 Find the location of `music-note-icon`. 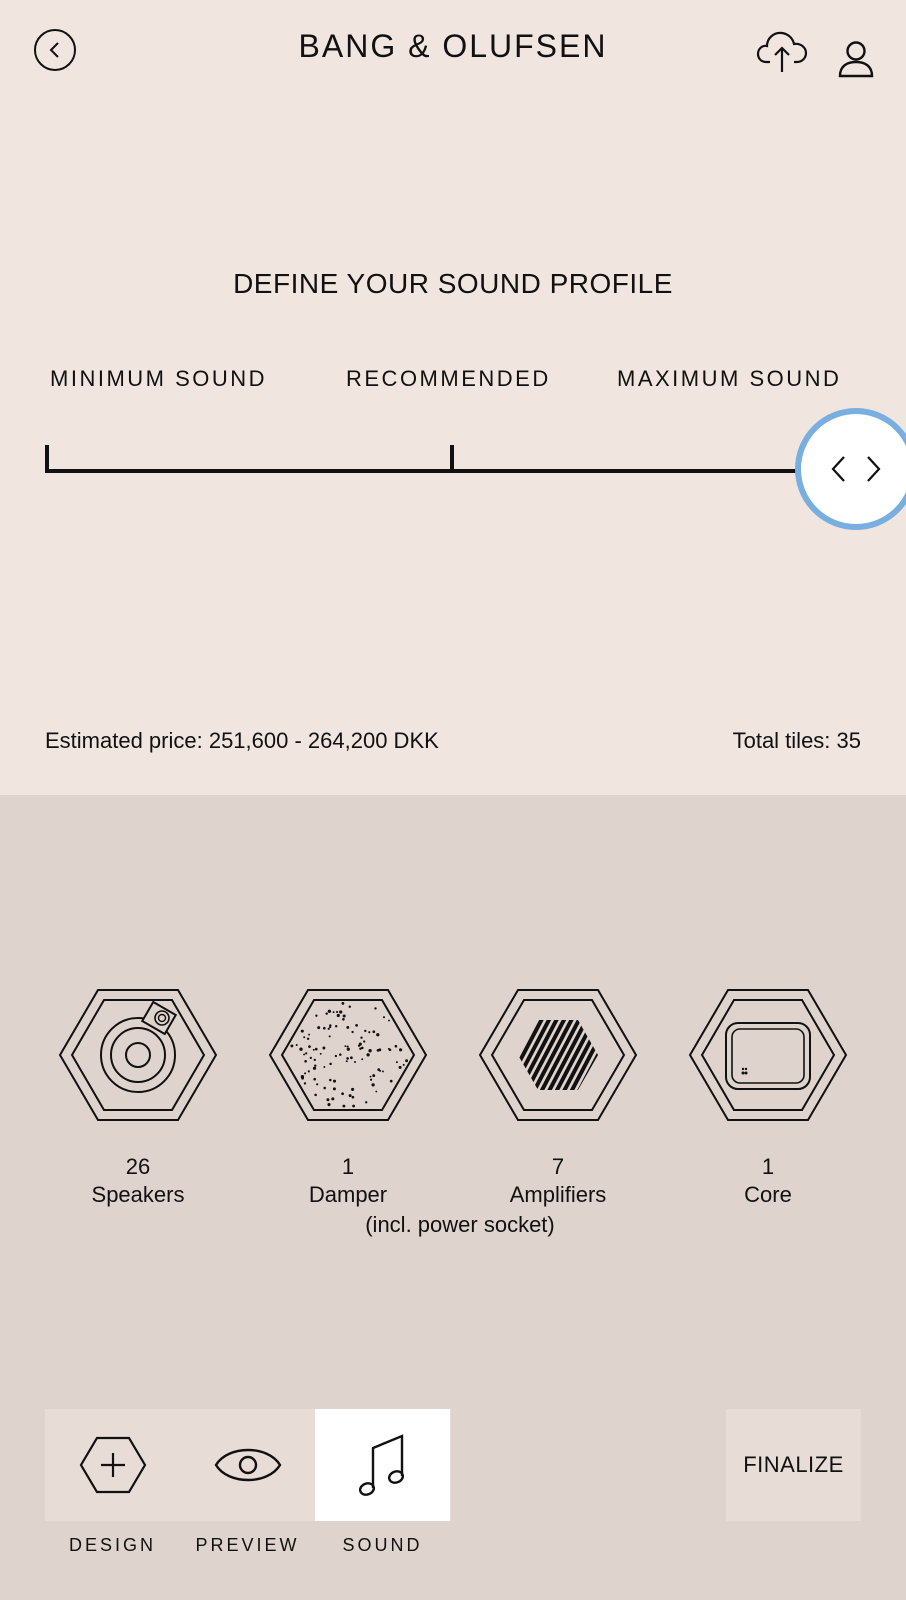

music-note-icon is located at coordinates (381, 1465).